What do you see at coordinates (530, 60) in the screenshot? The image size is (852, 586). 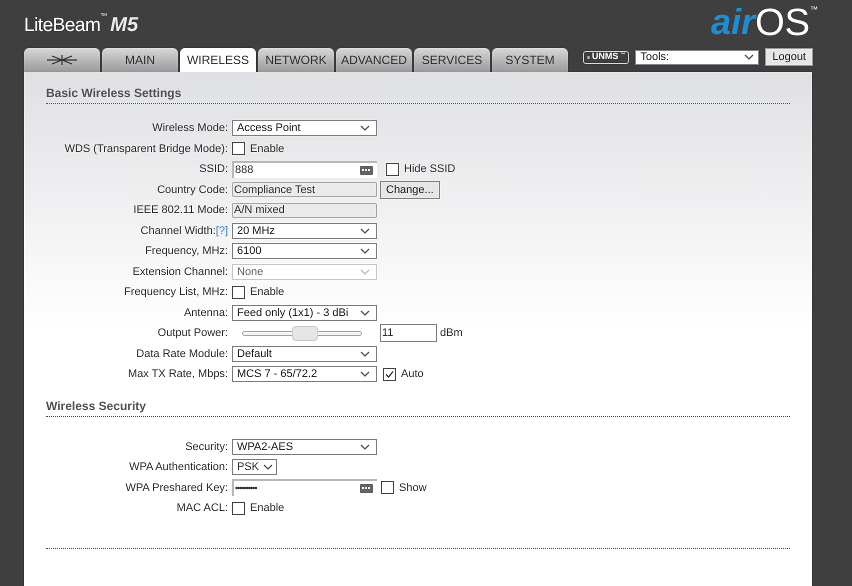 I see `tab: SYSTEM` at bounding box center [530, 60].